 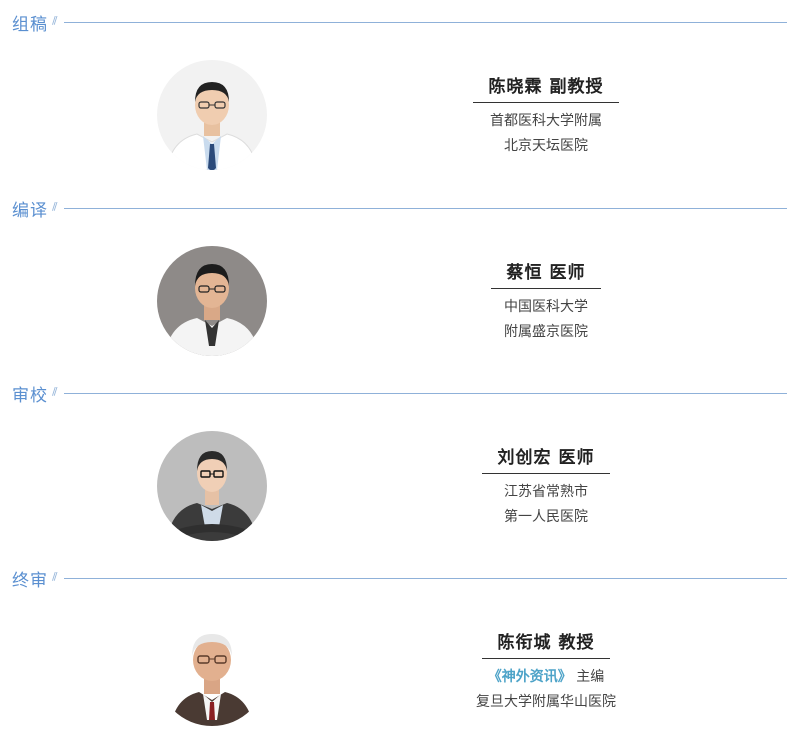 I want to click on affiliation-line: 附属盛京医院, so click(x=546, y=332).